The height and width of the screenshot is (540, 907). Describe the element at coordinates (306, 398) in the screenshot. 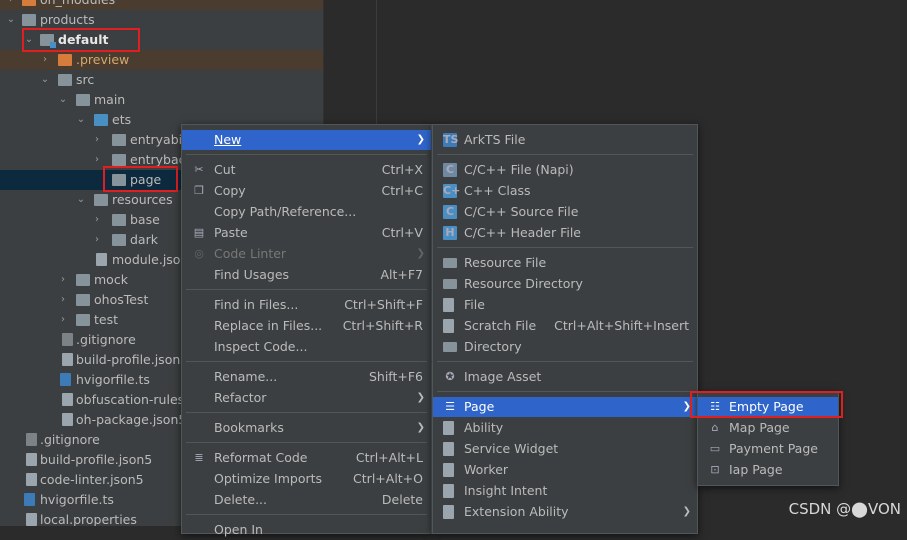

I see `menu-item-refactor: Refactor ❯` at that location.